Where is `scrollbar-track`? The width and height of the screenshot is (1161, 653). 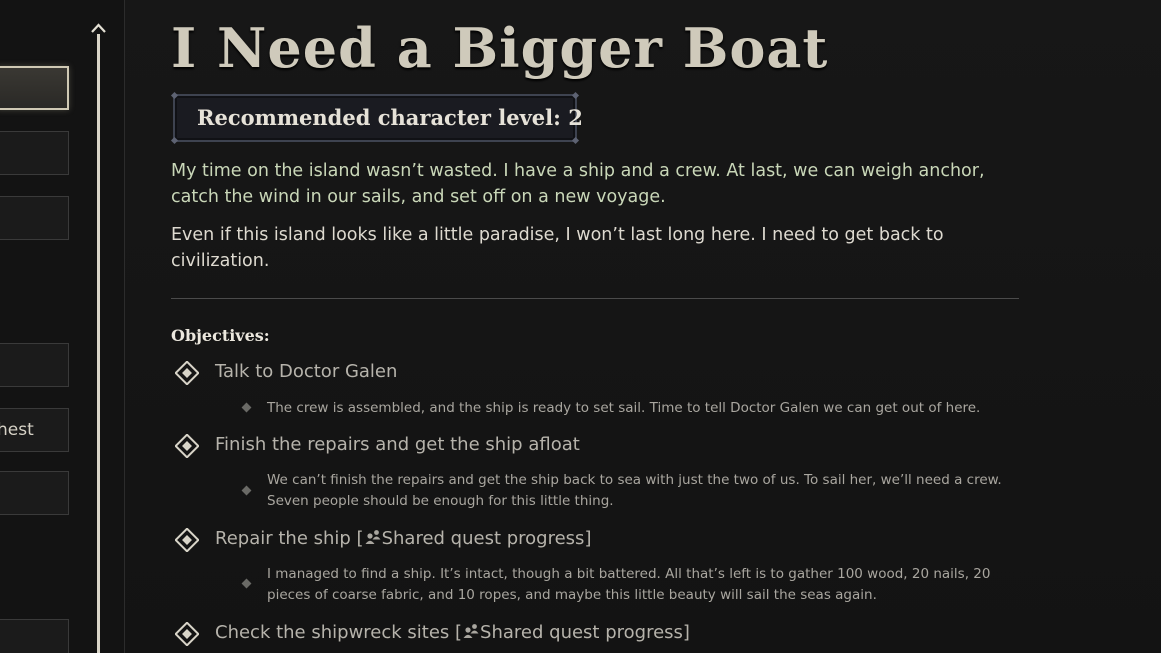
scrollbar-track is located at coordinates (98, 343).